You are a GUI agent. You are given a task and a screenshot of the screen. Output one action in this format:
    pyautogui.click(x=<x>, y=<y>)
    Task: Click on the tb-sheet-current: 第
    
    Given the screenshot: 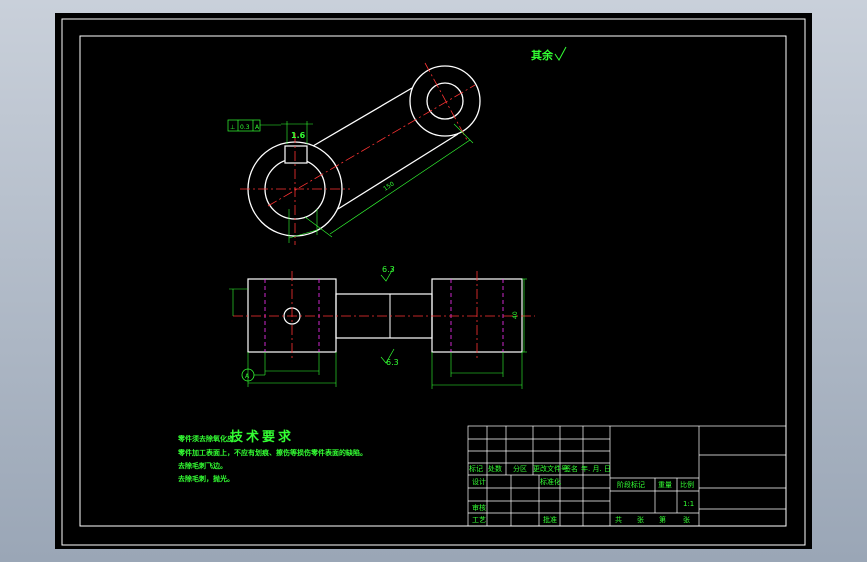 What is the action you would take?
    pyautogui.click(x=662, y=520)
    